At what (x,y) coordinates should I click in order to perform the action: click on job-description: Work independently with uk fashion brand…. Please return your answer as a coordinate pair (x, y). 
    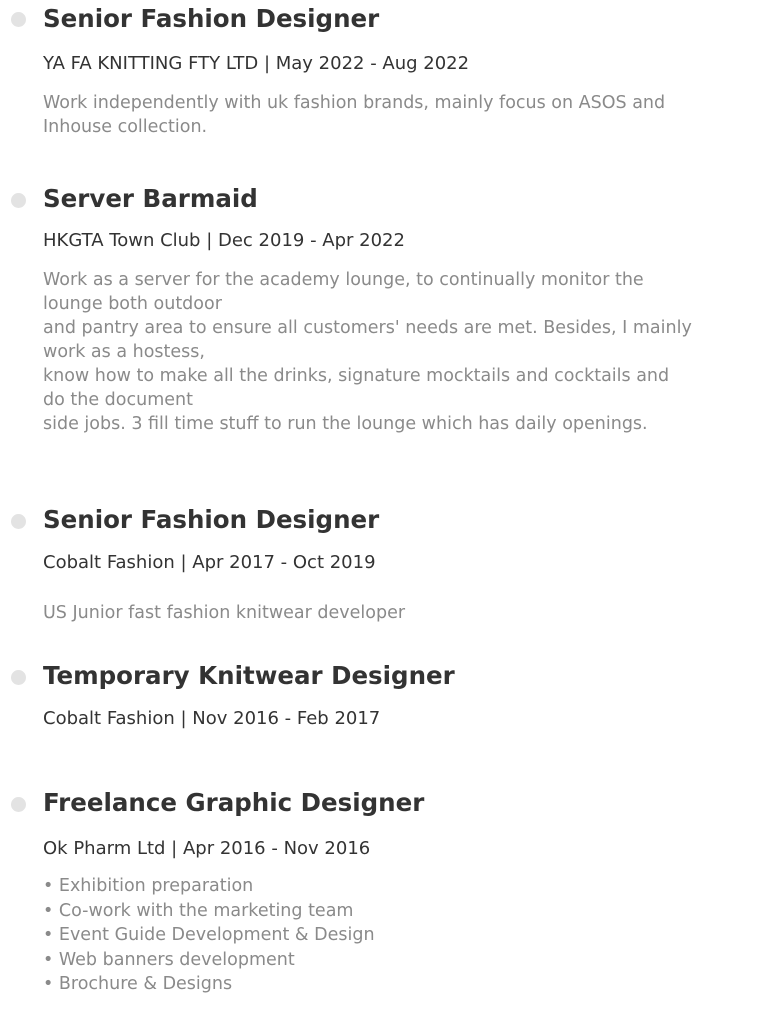
    Looking at the image, I should click on (400, 115).